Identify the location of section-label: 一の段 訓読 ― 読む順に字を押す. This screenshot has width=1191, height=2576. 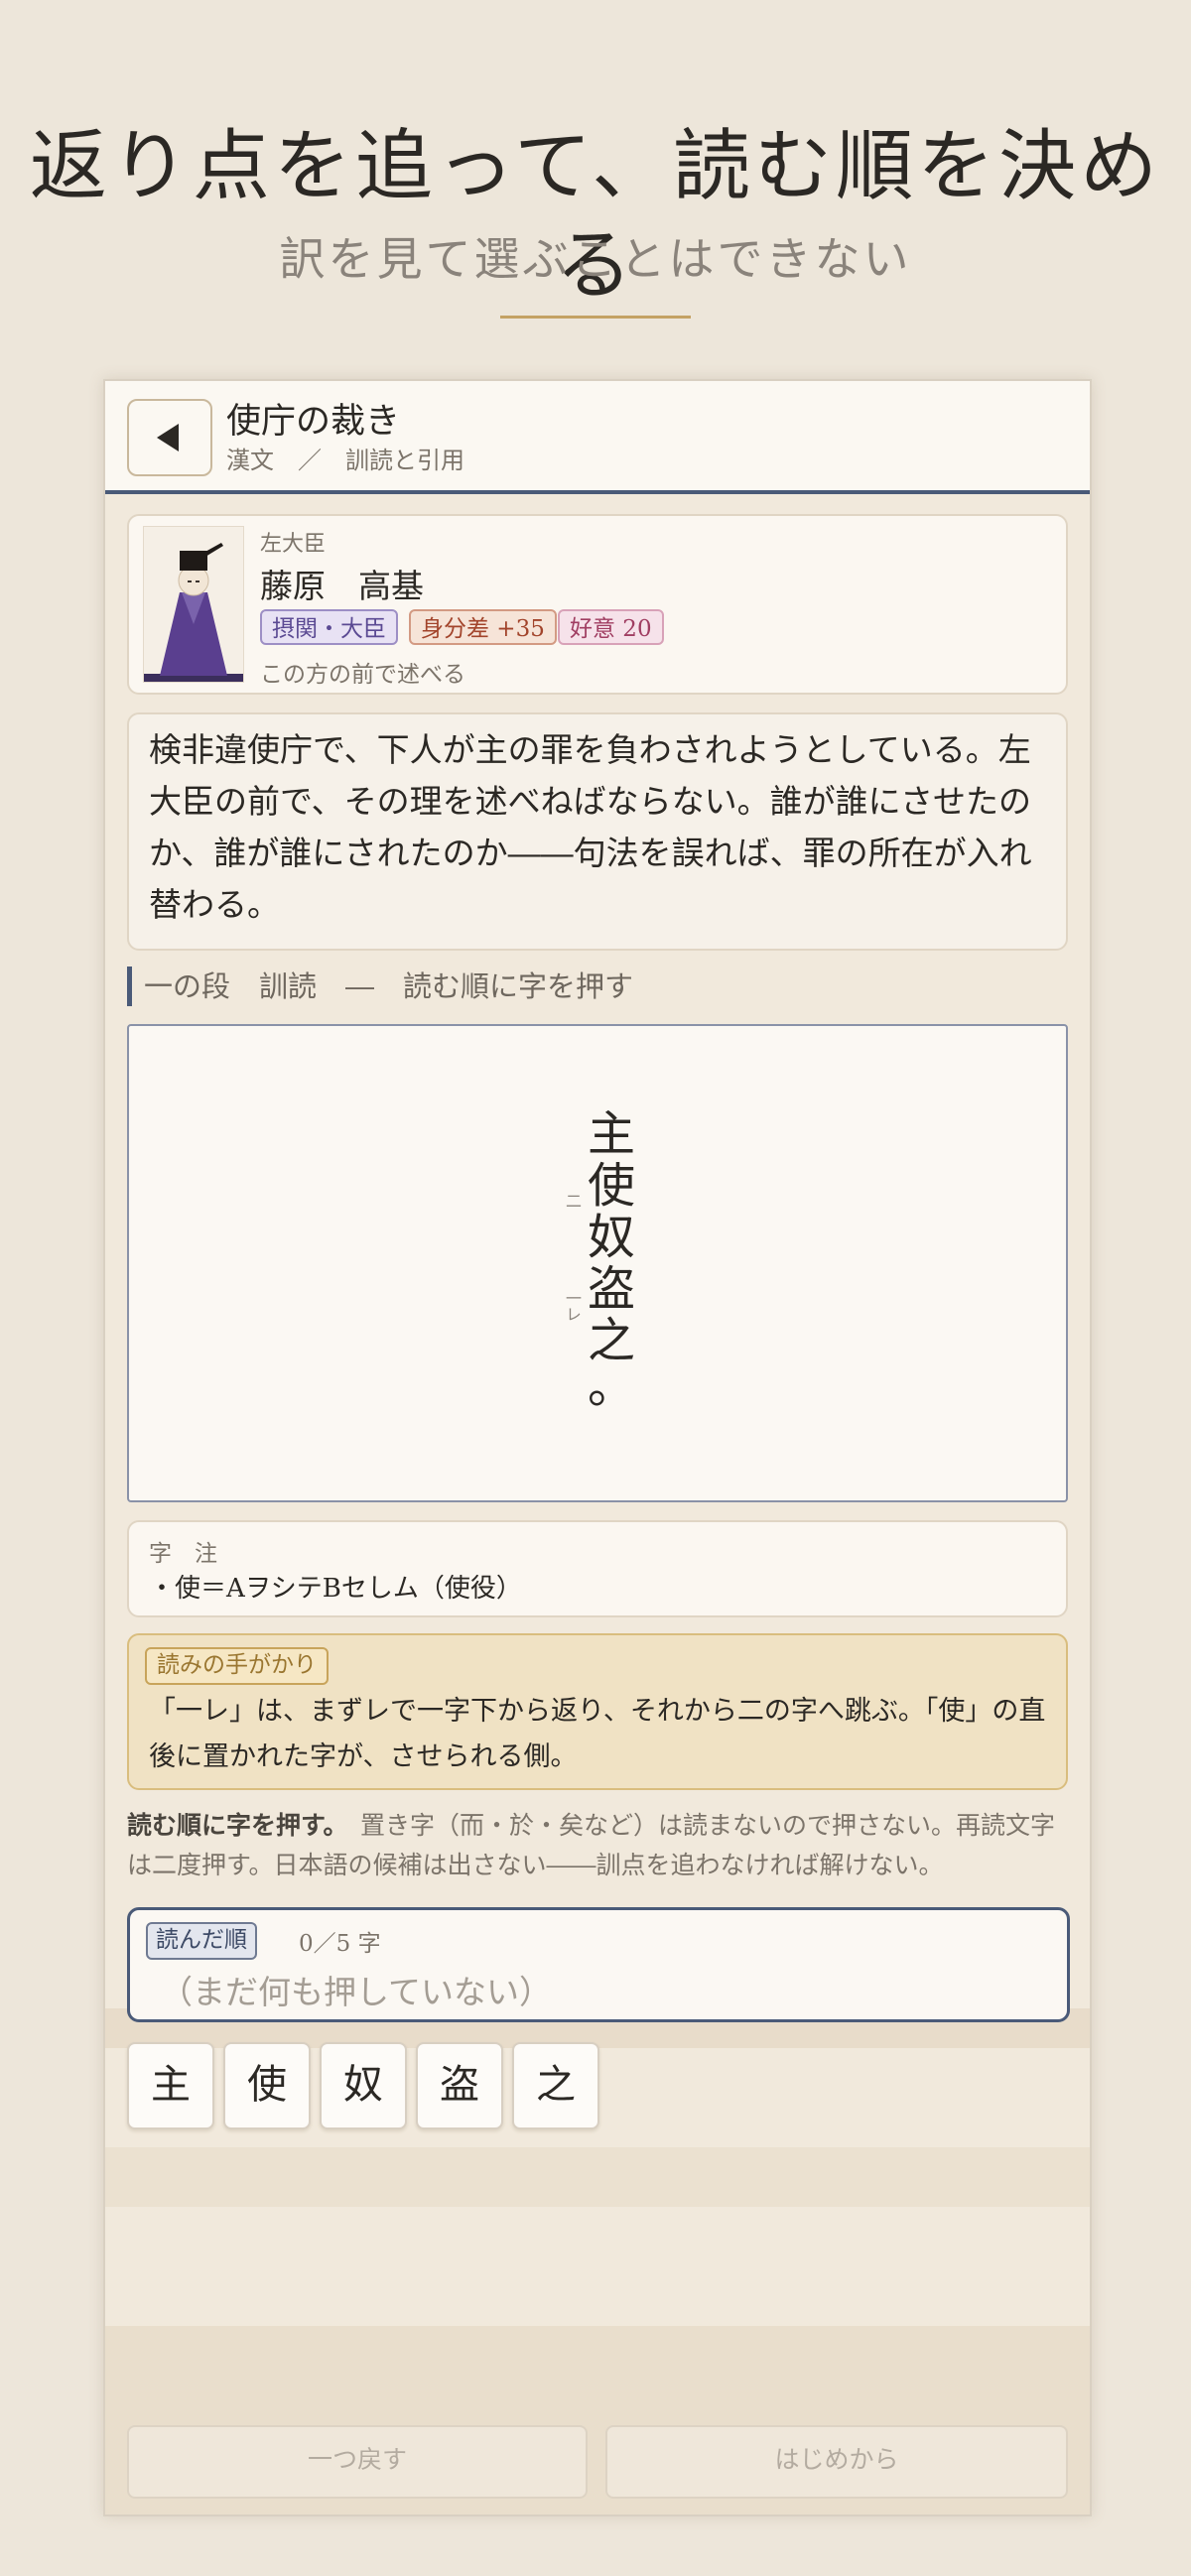
(380, 986).